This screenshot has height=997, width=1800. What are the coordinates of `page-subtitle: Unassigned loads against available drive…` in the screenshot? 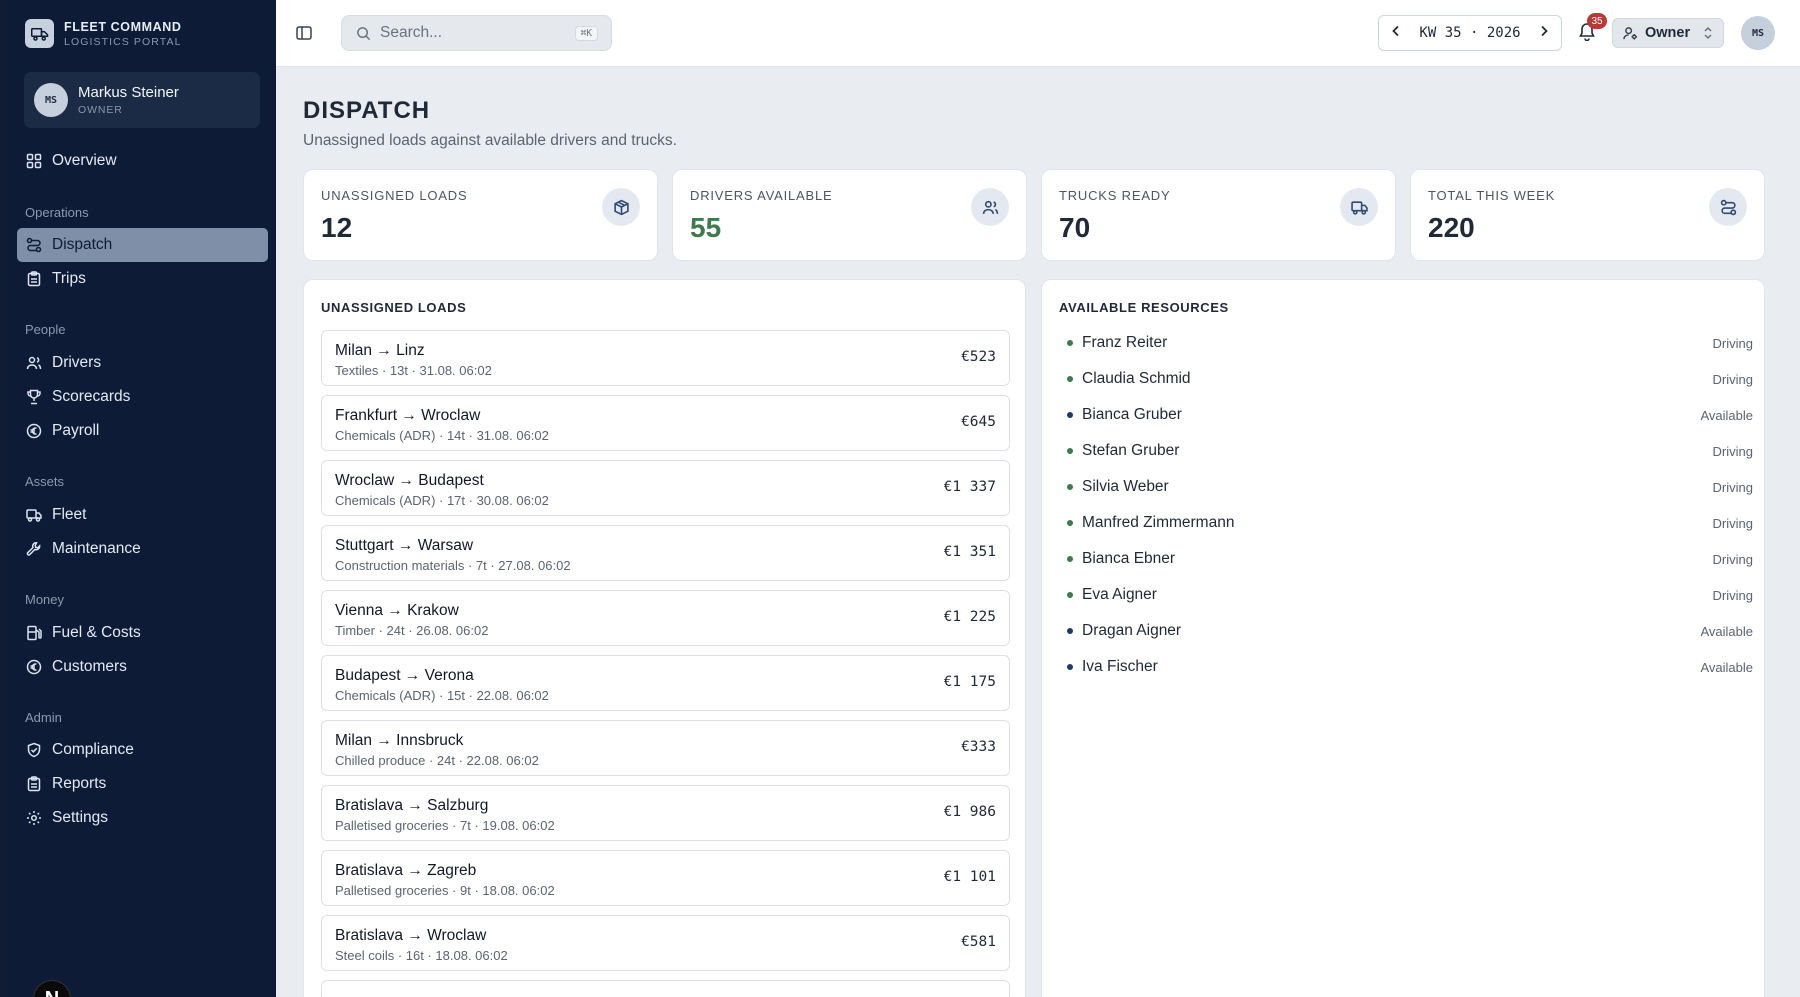 It's located at (490, 140).